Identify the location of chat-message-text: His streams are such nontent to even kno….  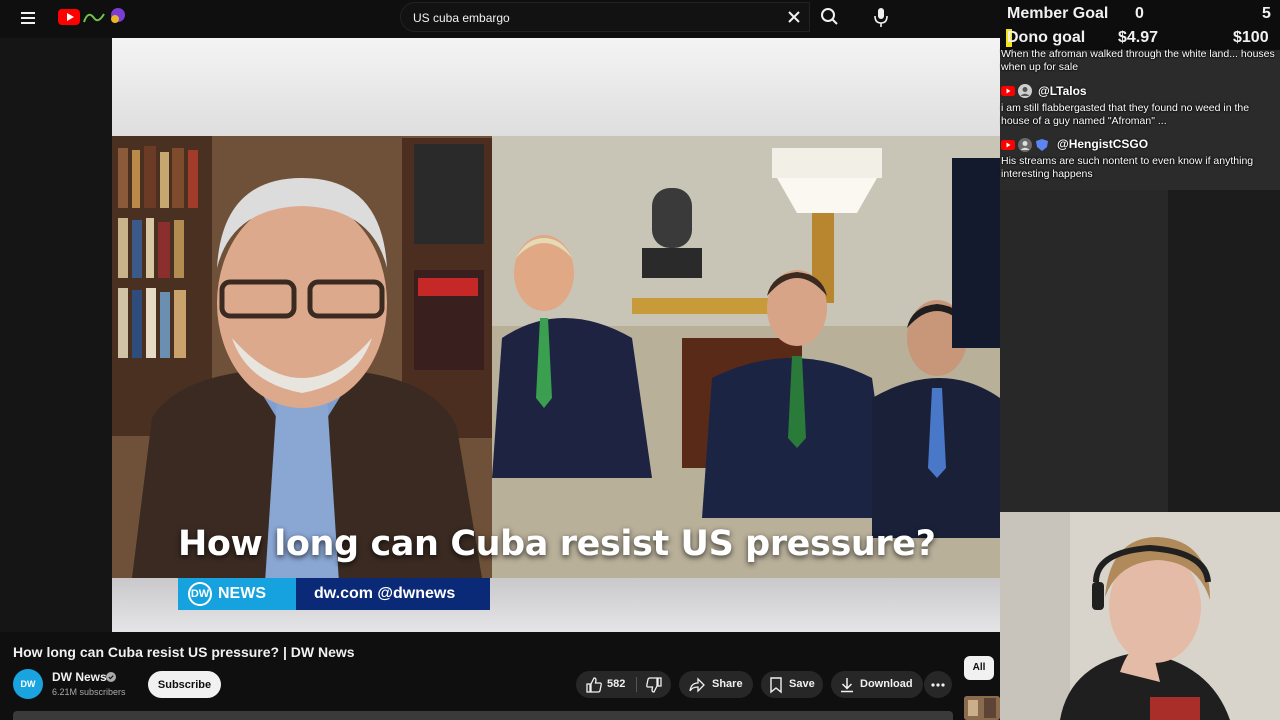
(1127, 167).